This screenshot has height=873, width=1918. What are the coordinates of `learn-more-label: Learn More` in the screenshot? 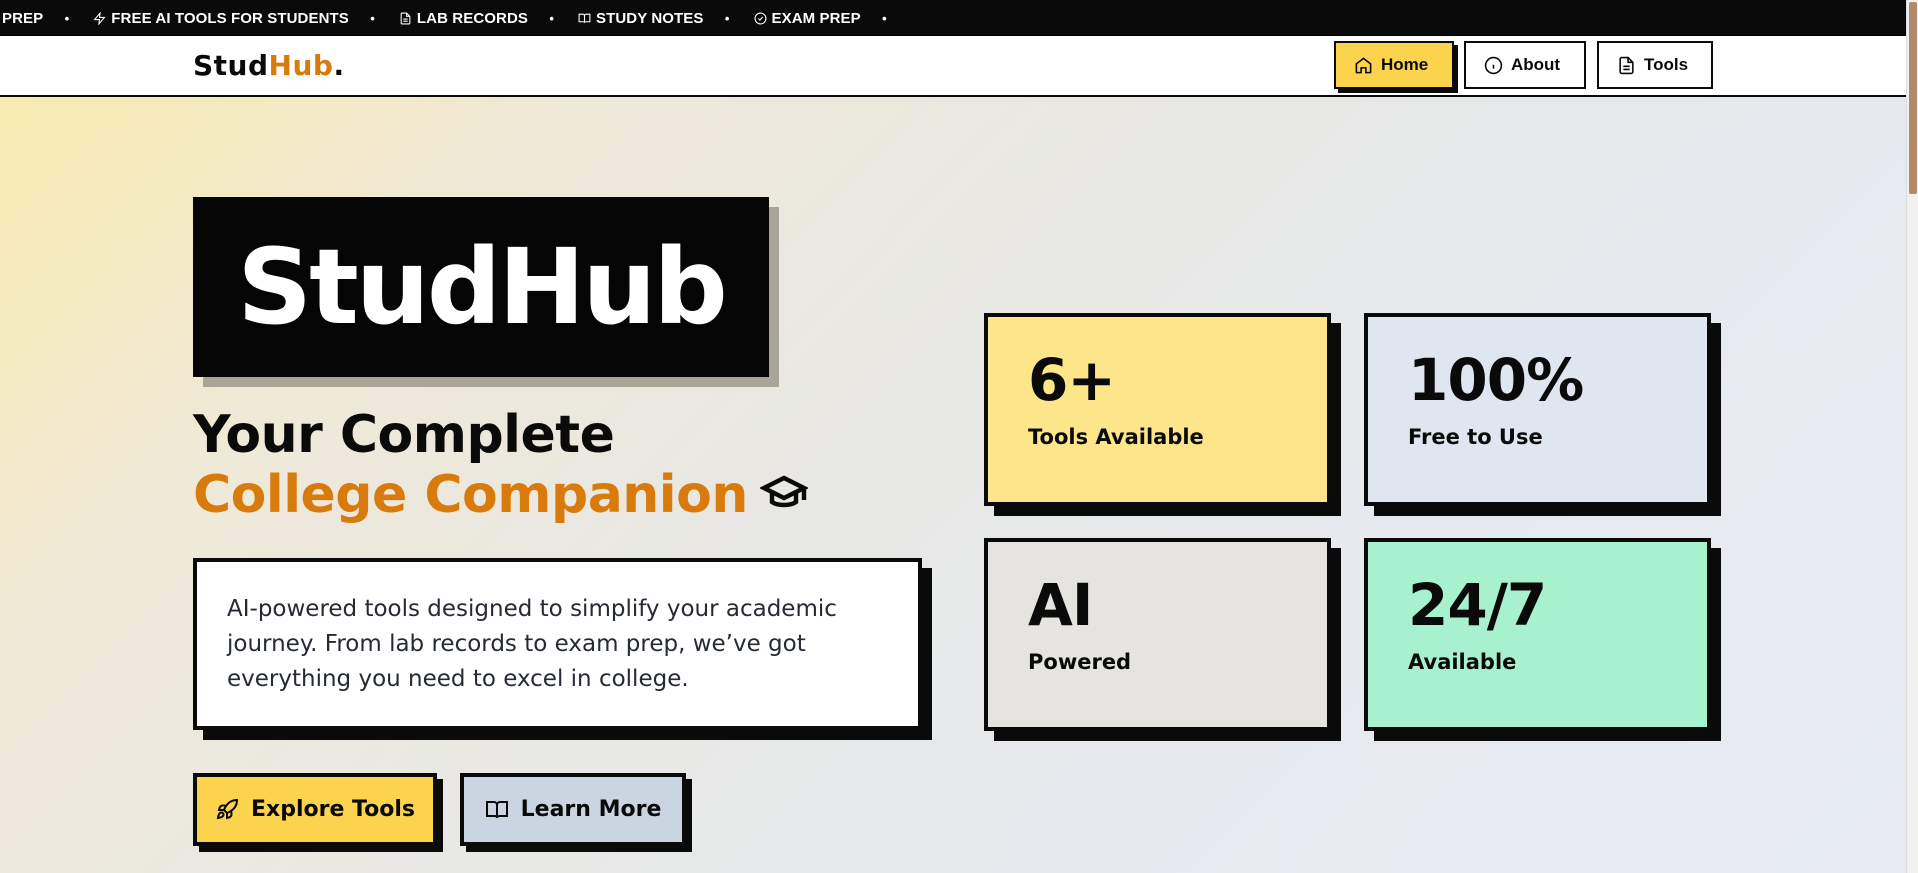 It's located at (591, 809).